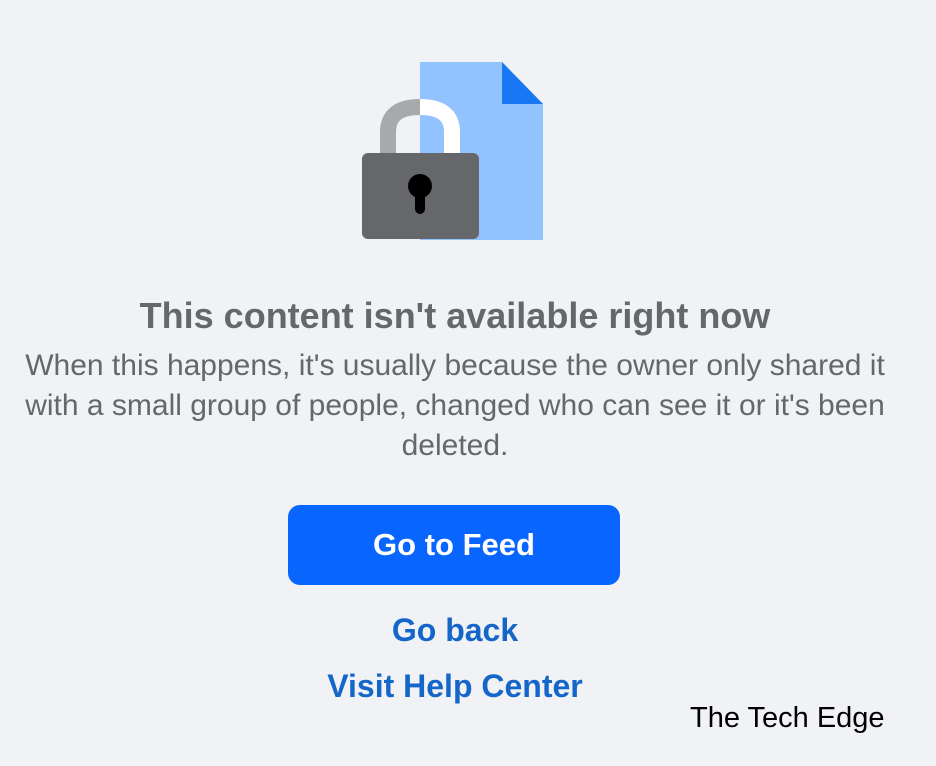  What do you see at coordinates (455, 315) in the screenshot?
I see `page-title: This content isn't available right now` at bounding box center [455, 315].